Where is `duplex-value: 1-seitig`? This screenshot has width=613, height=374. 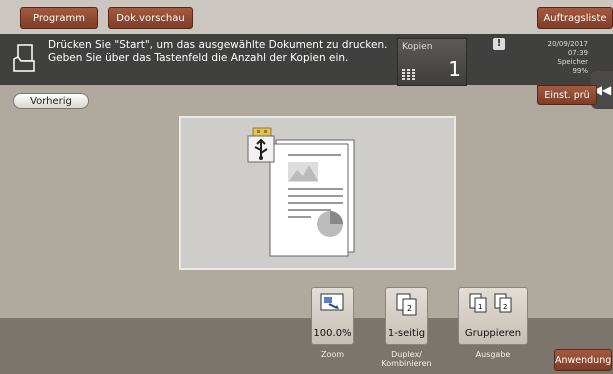
duplex-value: 1-seitig is located at coordinates (406, 333).